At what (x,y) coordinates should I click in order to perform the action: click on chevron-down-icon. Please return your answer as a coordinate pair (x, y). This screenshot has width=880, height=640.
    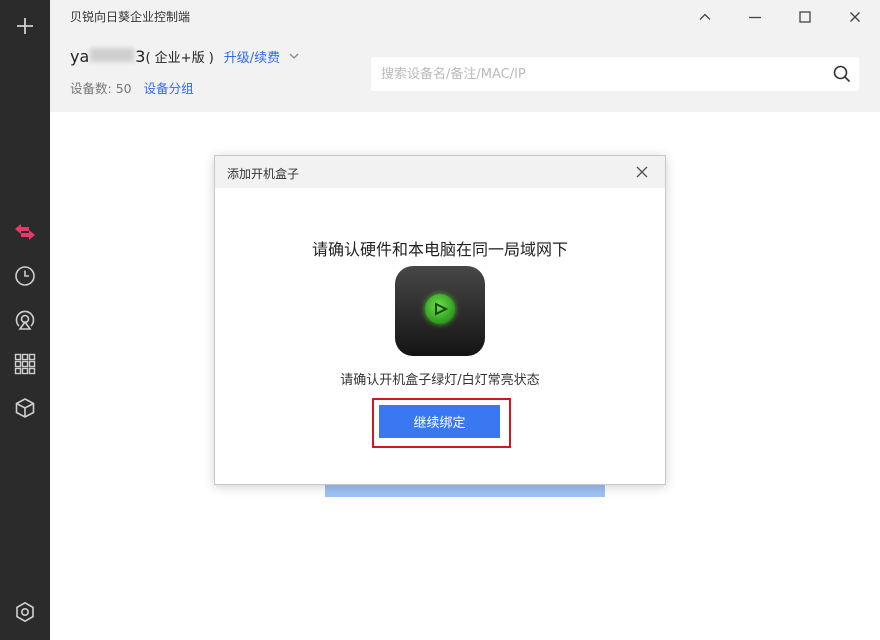
    Looking at the image, I should click on (294, 56).